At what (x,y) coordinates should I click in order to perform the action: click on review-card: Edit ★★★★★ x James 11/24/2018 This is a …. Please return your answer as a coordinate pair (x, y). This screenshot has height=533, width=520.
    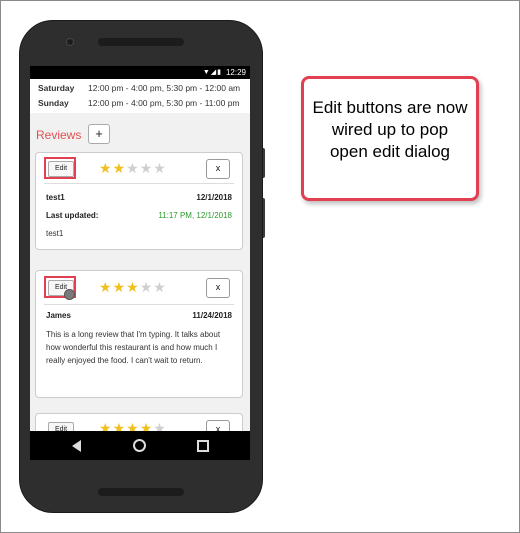
    Looking at the image, I should click on (139, 334).